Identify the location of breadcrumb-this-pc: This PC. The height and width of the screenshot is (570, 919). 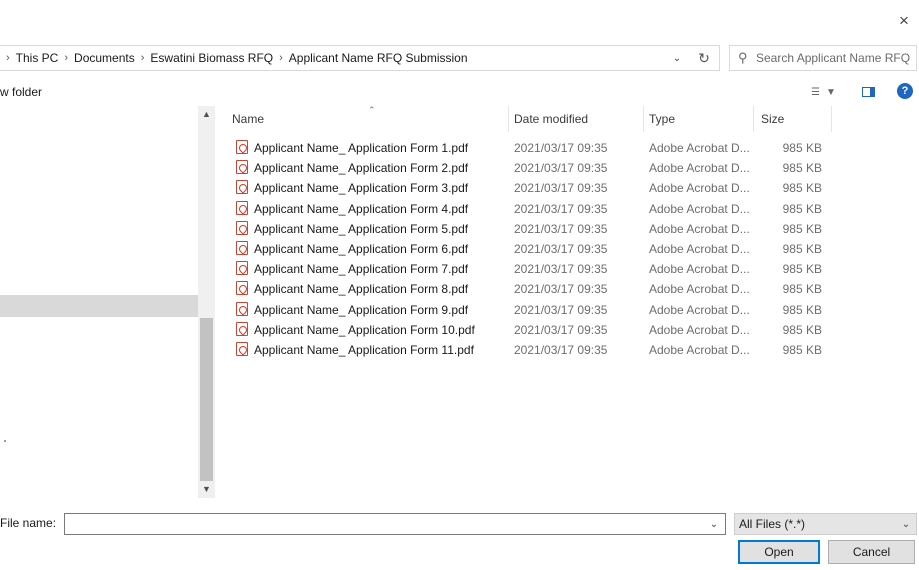
(37, 58).